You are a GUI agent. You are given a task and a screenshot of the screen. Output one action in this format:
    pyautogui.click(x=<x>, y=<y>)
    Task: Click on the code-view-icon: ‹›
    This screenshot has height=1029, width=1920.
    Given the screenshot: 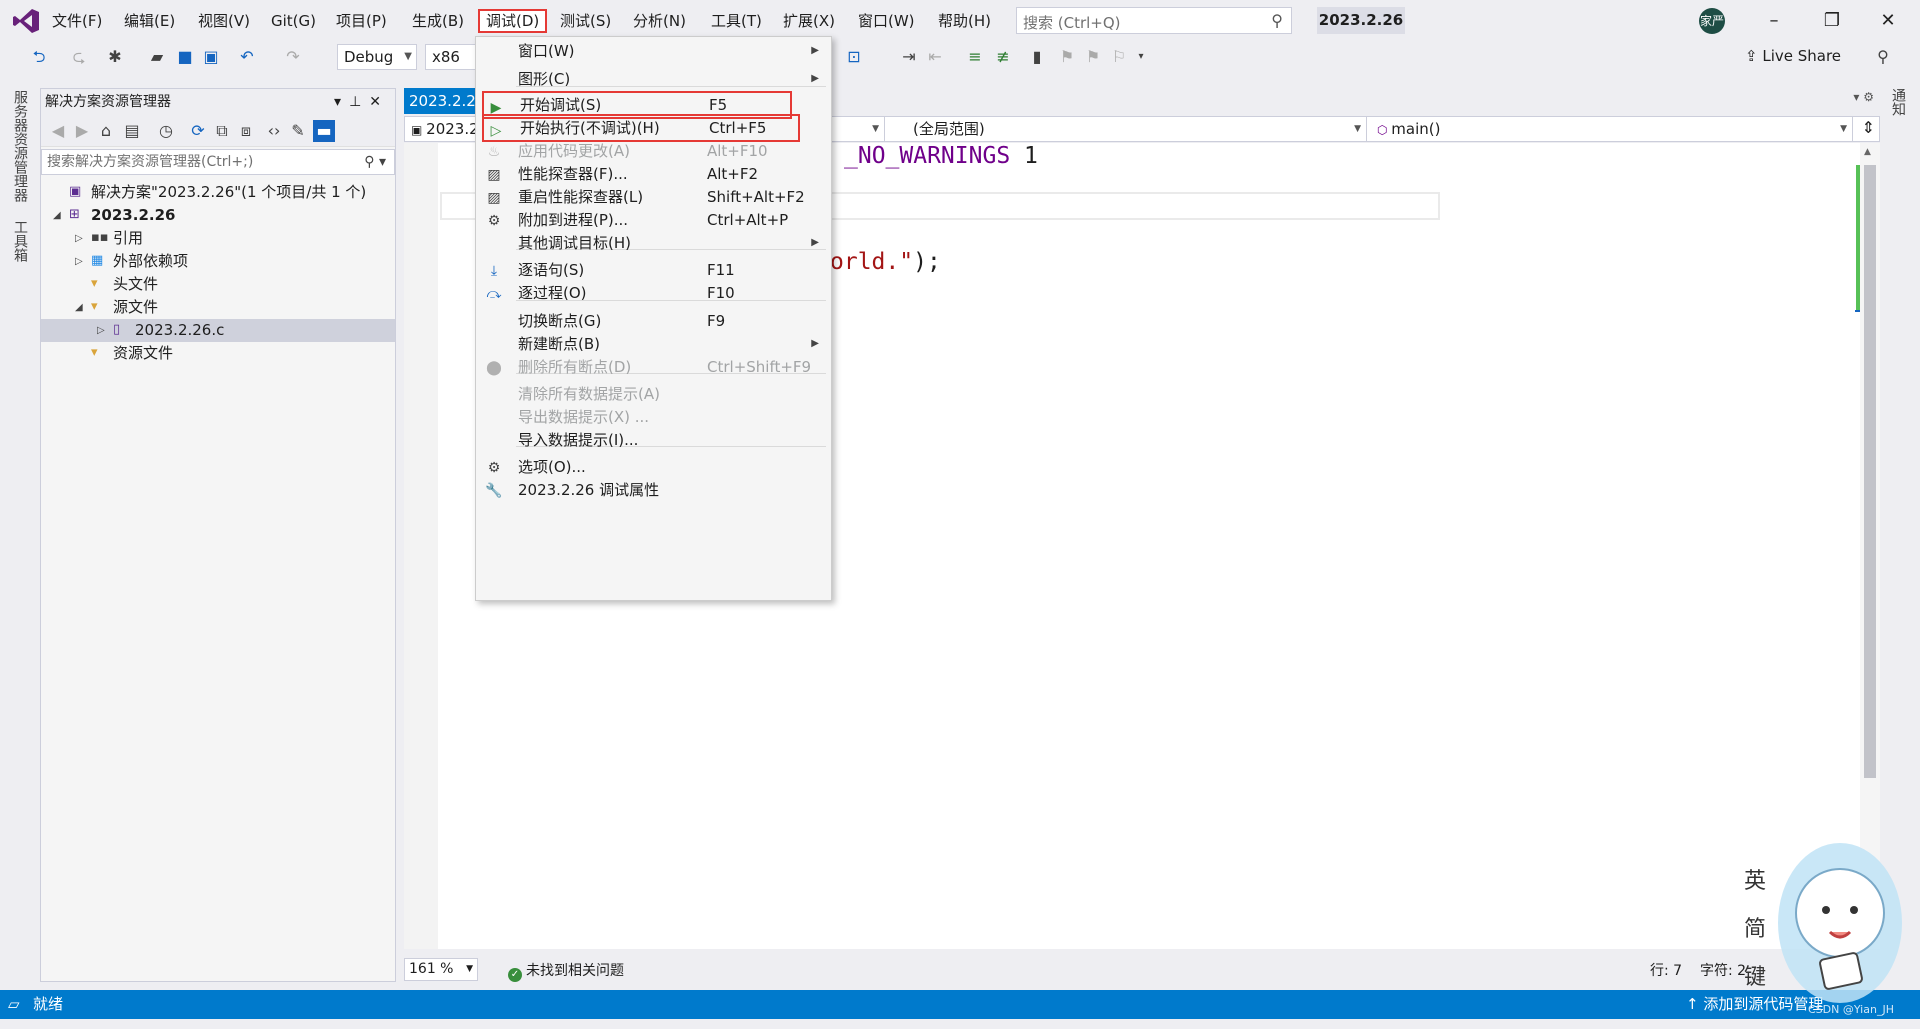 What is the action you would take?
    pyautogui.click(x=274, y=131)
    